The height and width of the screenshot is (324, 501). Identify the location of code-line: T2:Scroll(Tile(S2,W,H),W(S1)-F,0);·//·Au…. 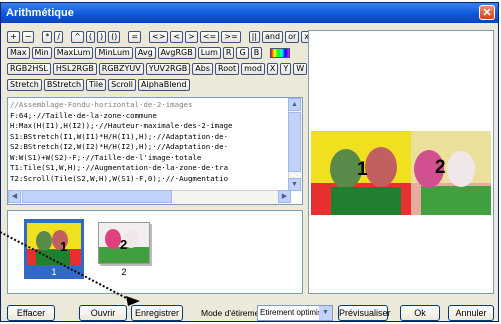
(150, 179).